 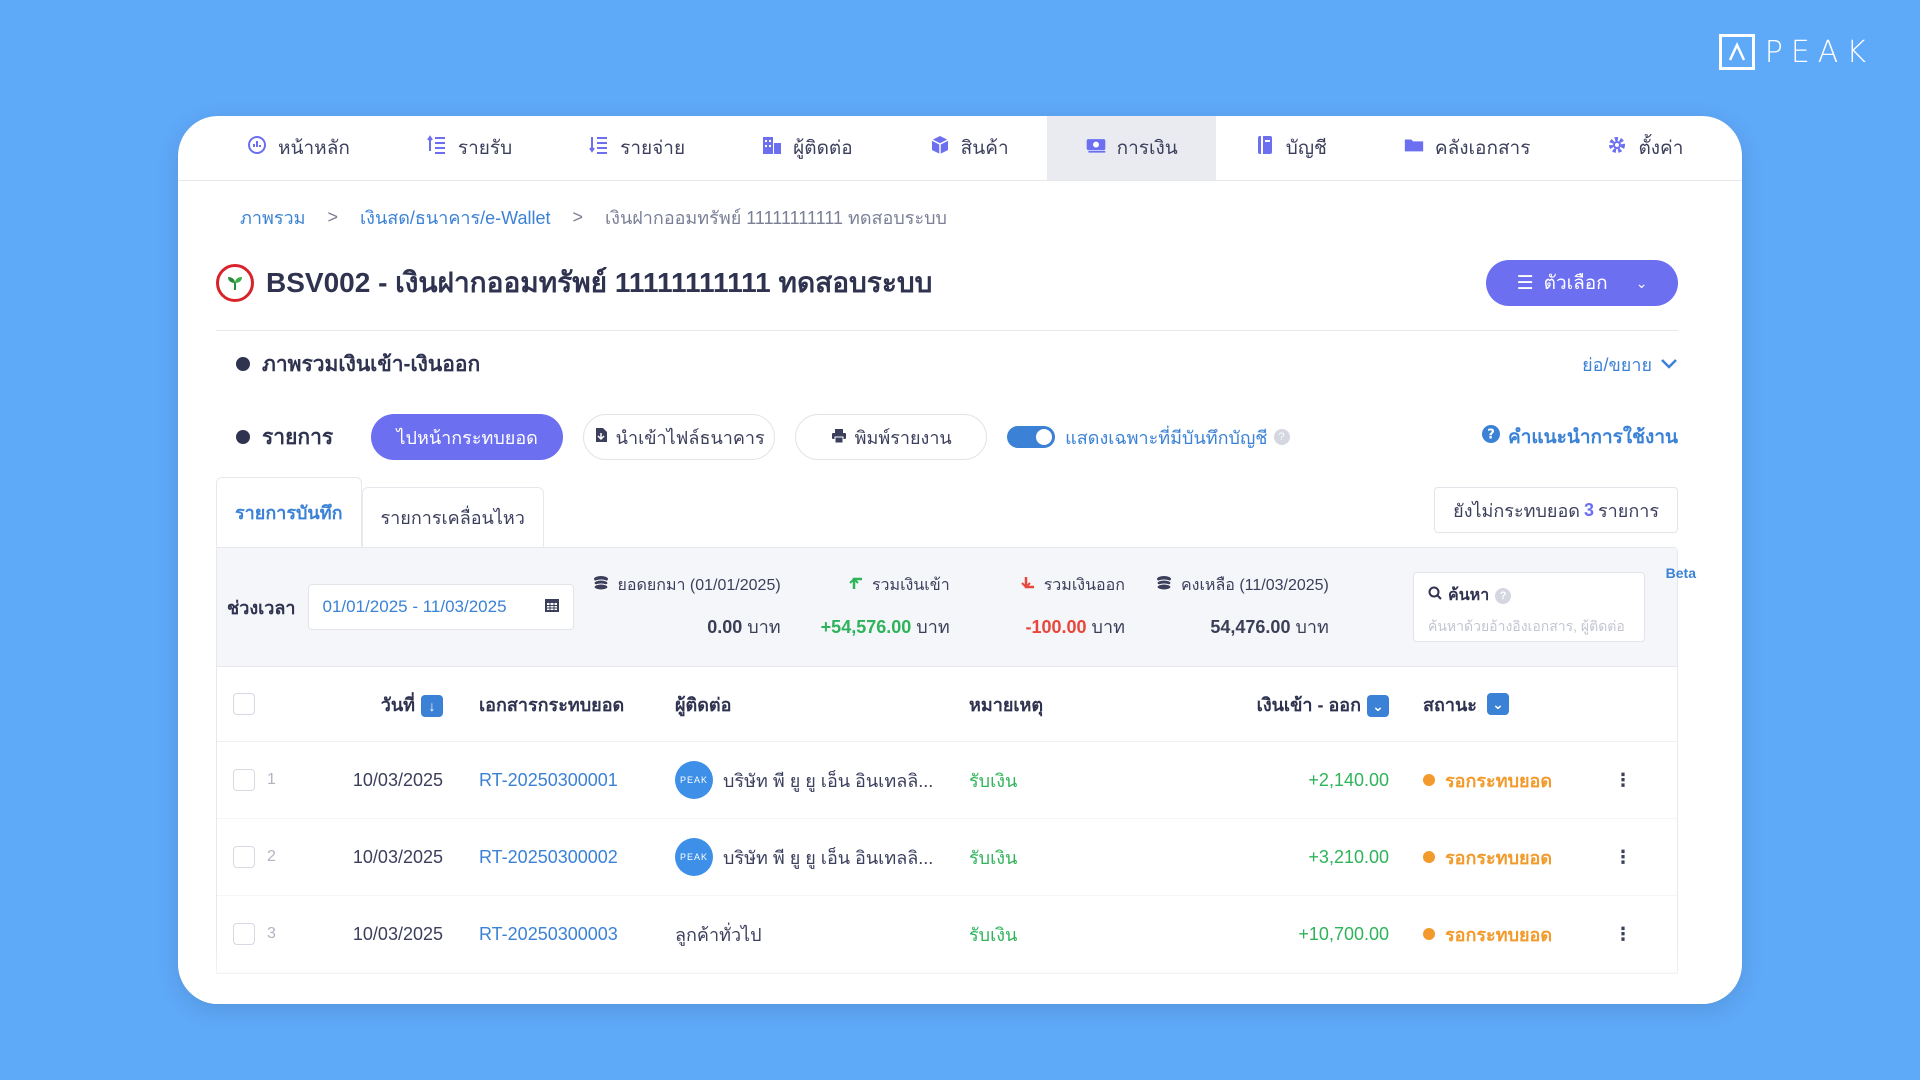 What do you see at coordinates (653, 148) in the screenshot?
I see `nav-label: รายจ่าย` at bounding box center [653, 148].